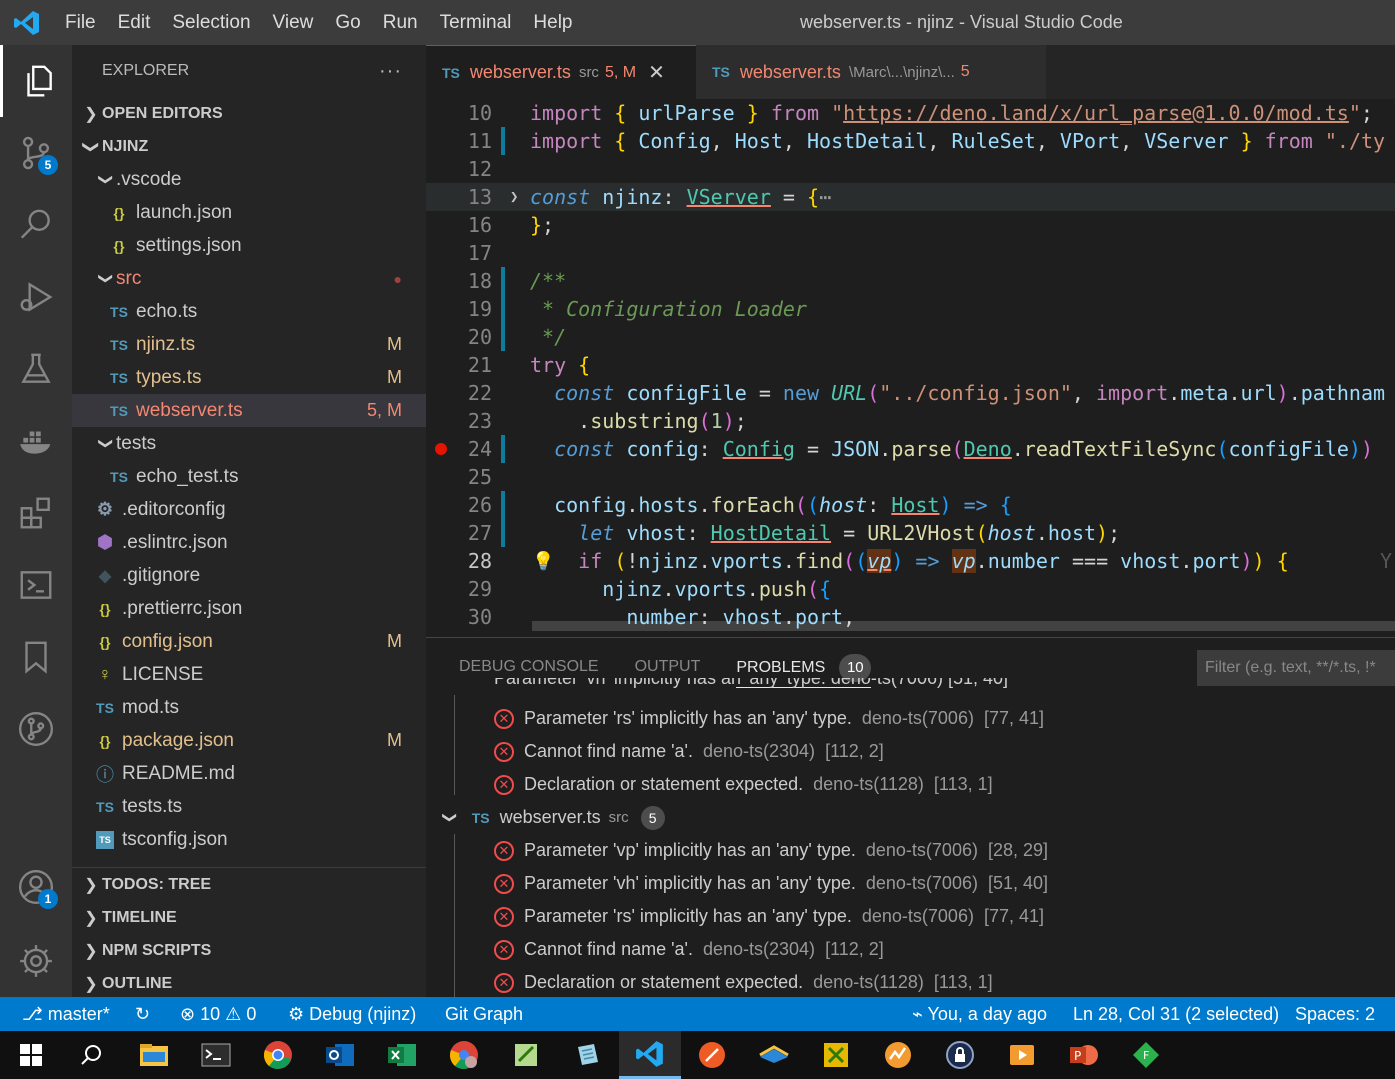  What do you see at coordinates (36, 225) in the screenshot?
I see `search-icon` at bounding box center [36, 225].